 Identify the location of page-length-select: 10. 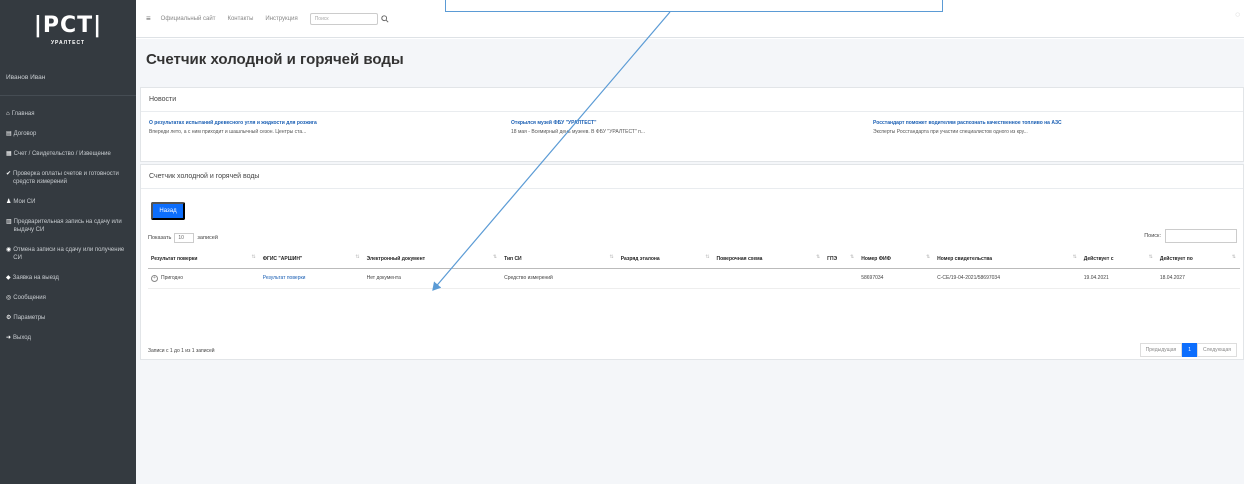
(184, 238).